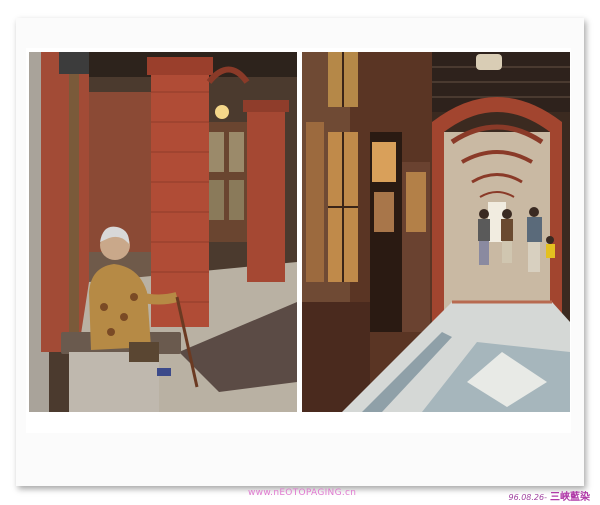  I want to click on caption-date: 96.08.26-, so click(527, 497).